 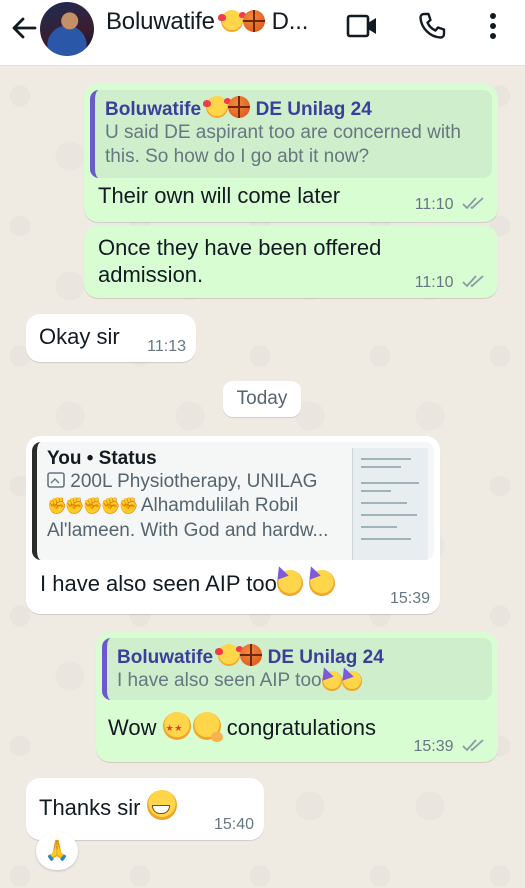 What do you see at coordinates (362, 26) in the screenshot?
I see `video-call-icon` at bounding box center [362, 26].